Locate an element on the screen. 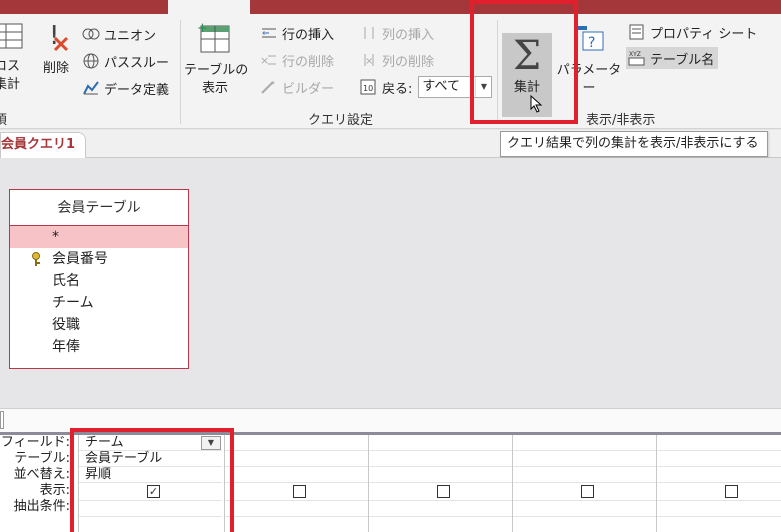  pane-splitter is located at coordinates (390, 420).